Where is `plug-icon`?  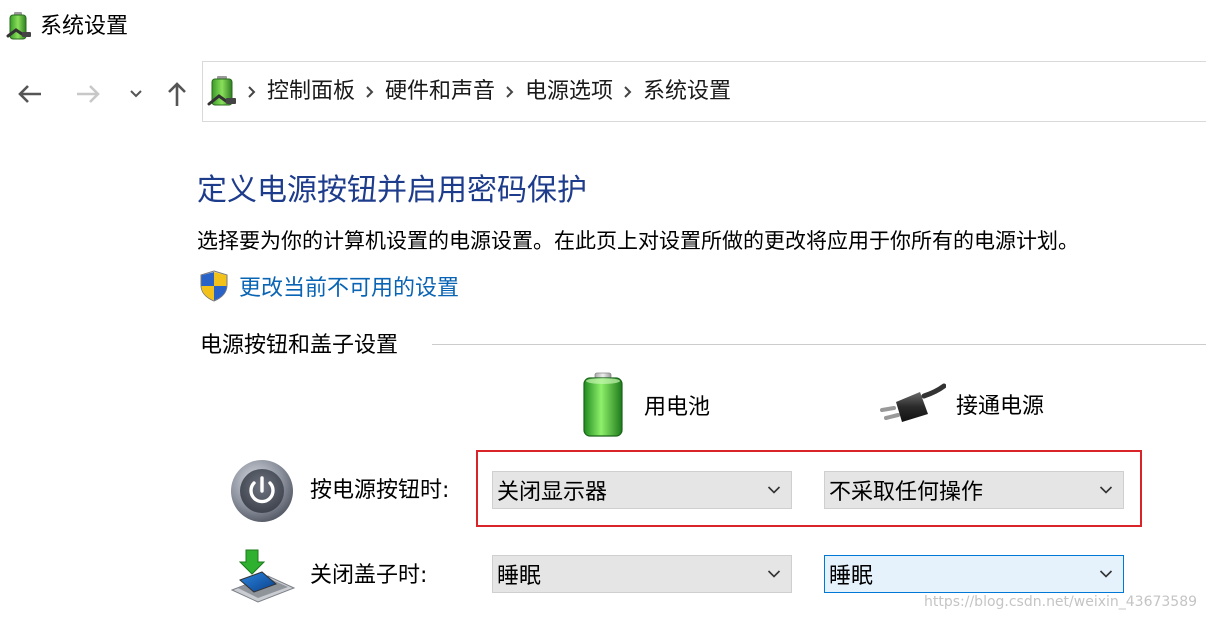 plug-icon is located at coordinates (913, 402).